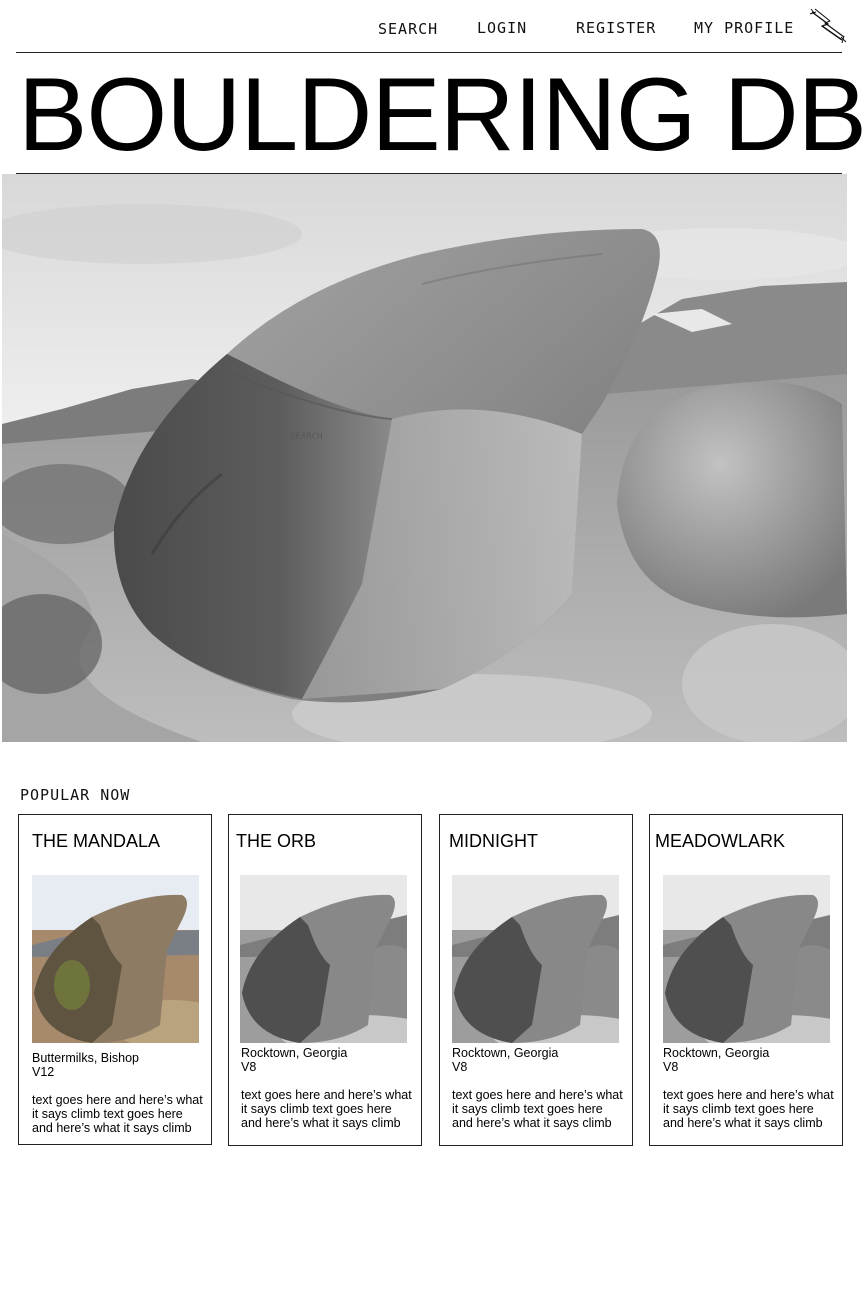  I want to click on nav-register-link: REGISTER, so click(616, 28).